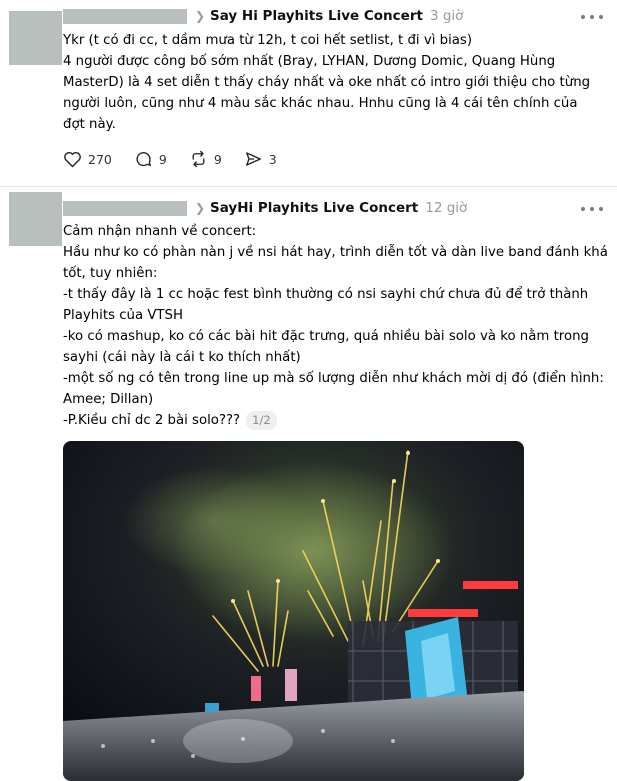  I want to click on text-line: sayhi (cái này là cái t ko thích nhất), so click(182, 357).